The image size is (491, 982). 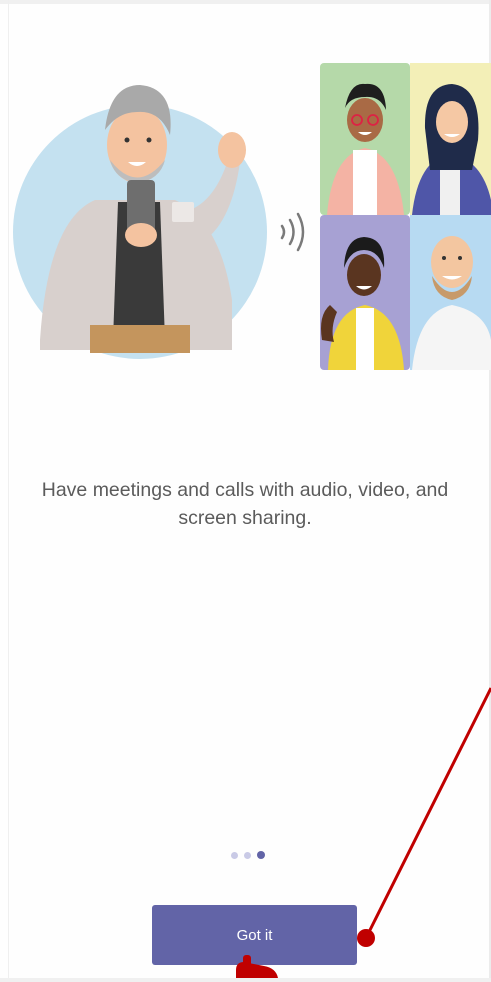 What do you see at coordinates (245, 980) in the screenshot?
I see `bottom-border` at bounding box center [245, 980].